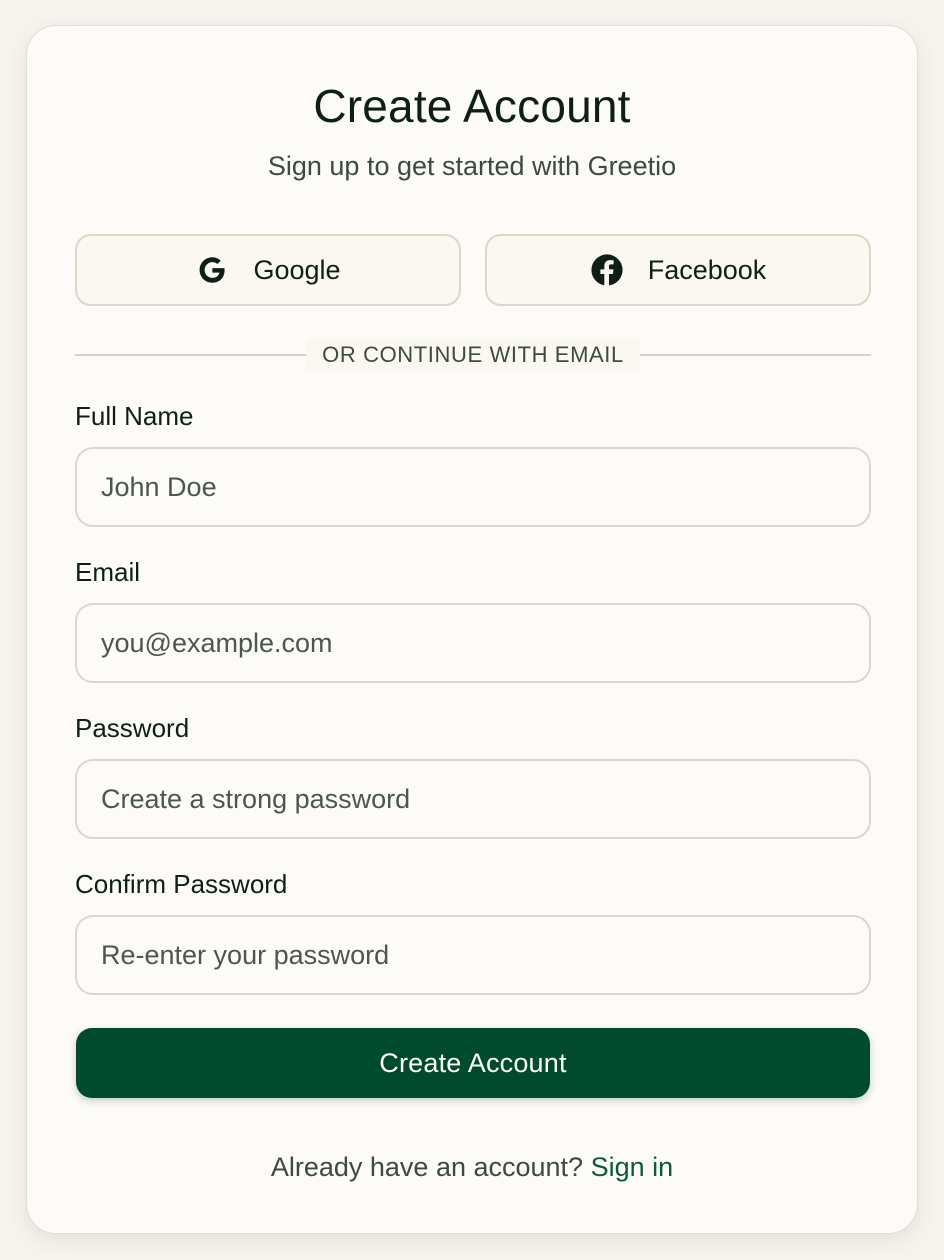 The width and height of the screenshot is (944, 1260). I want to click on email-divider: OR CONTINUE WITH EMAIL, so click(473, 355).